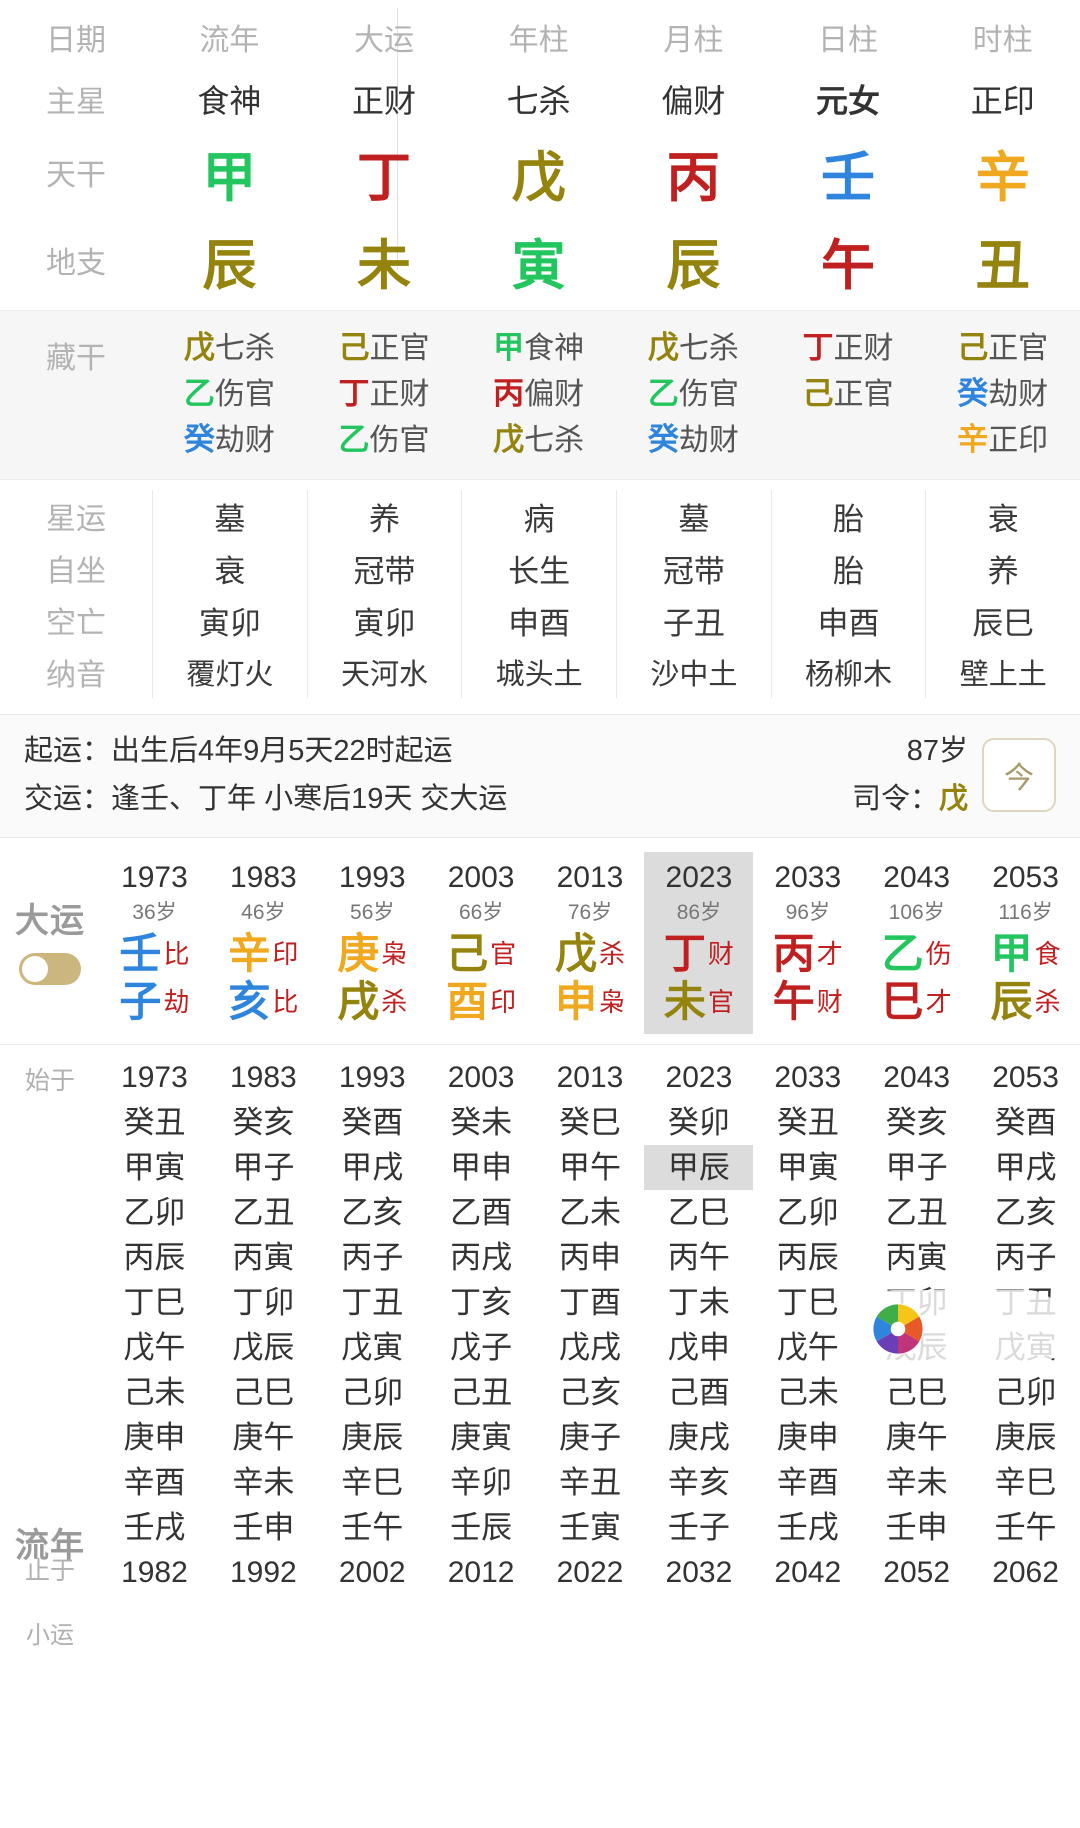 The width and height of the screenshot is (1080, 1828). What do you see at coordinates (481, 1437) in the screenshot?
I see `liunian-cell: 庚寅` at bounding box center [481, 1437].